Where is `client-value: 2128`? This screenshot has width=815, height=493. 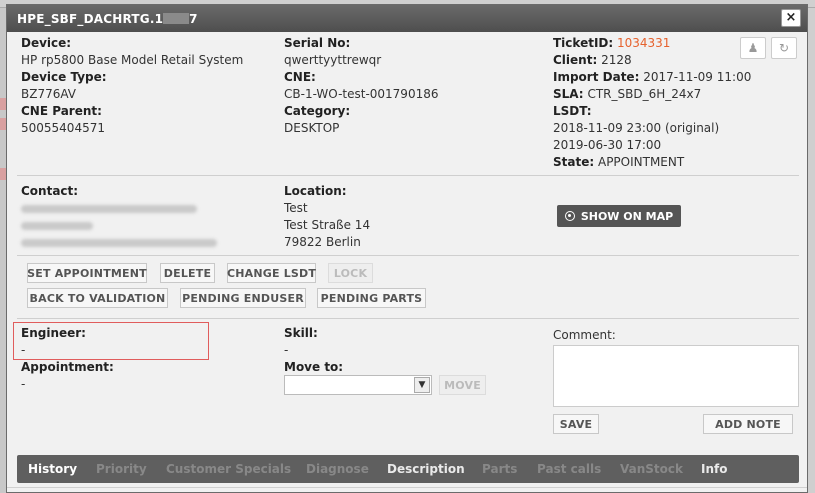
client-value: 2128 is located at coordinates (616, 60).